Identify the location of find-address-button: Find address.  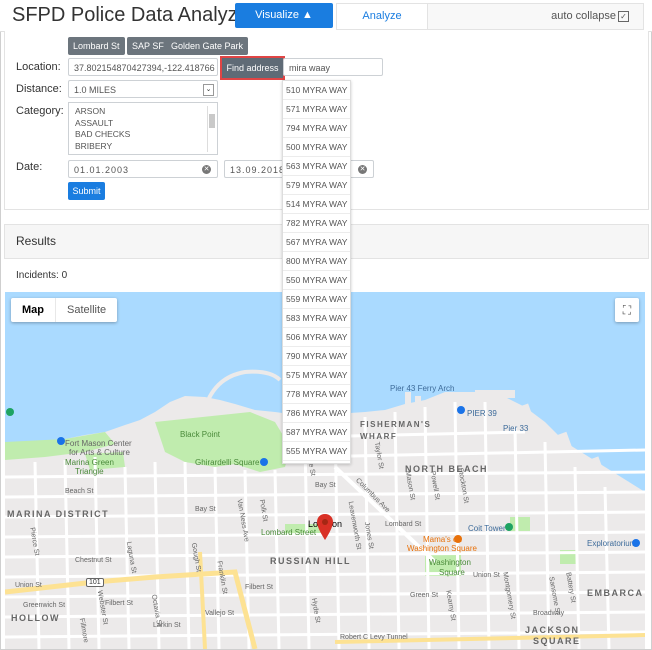
(252, 68).